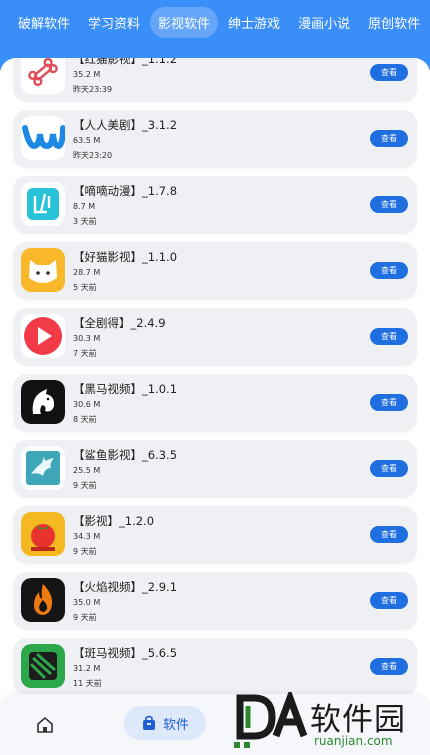  What do you see at coordinates (44, 22) in the screenshot?
I see `category-tab: 破解软件` at bounding box center [44, 22].